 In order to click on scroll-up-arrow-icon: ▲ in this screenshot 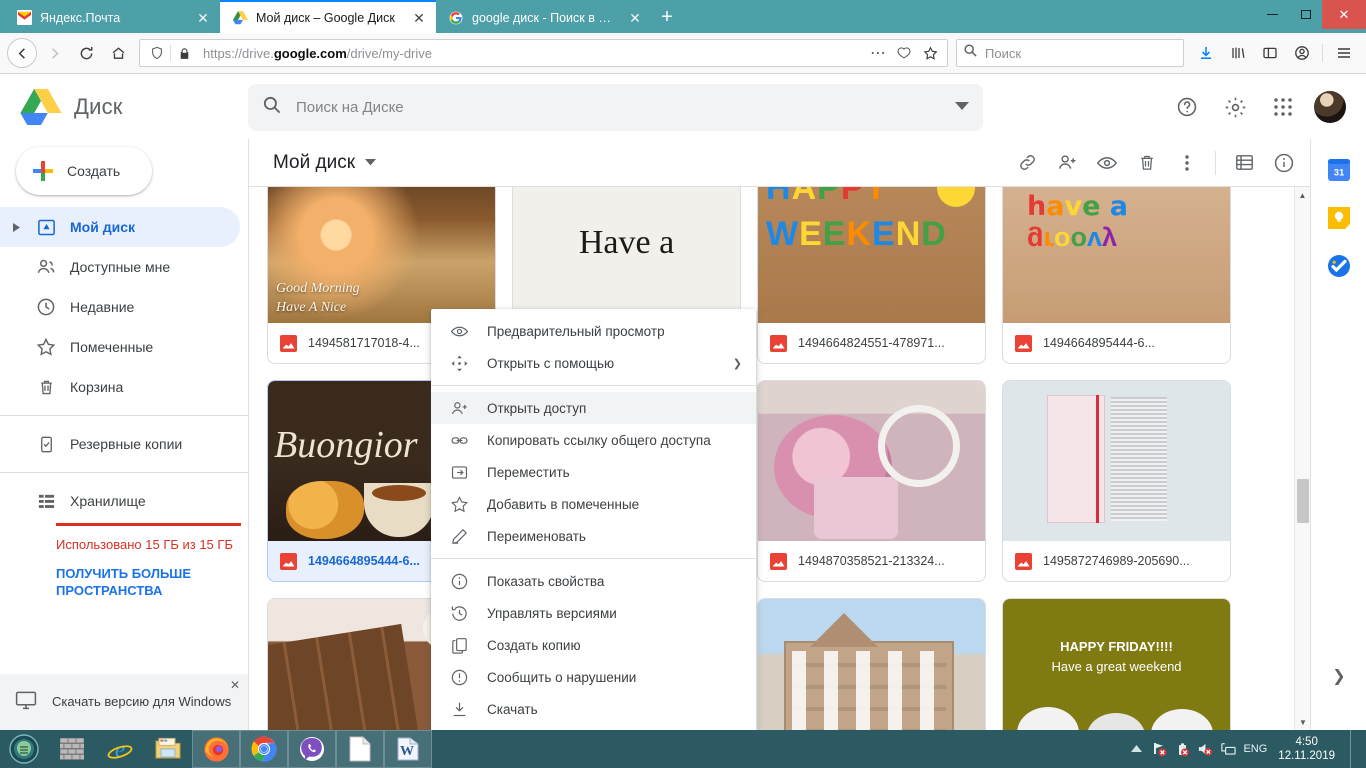, I will do `click(1302, 195)`.